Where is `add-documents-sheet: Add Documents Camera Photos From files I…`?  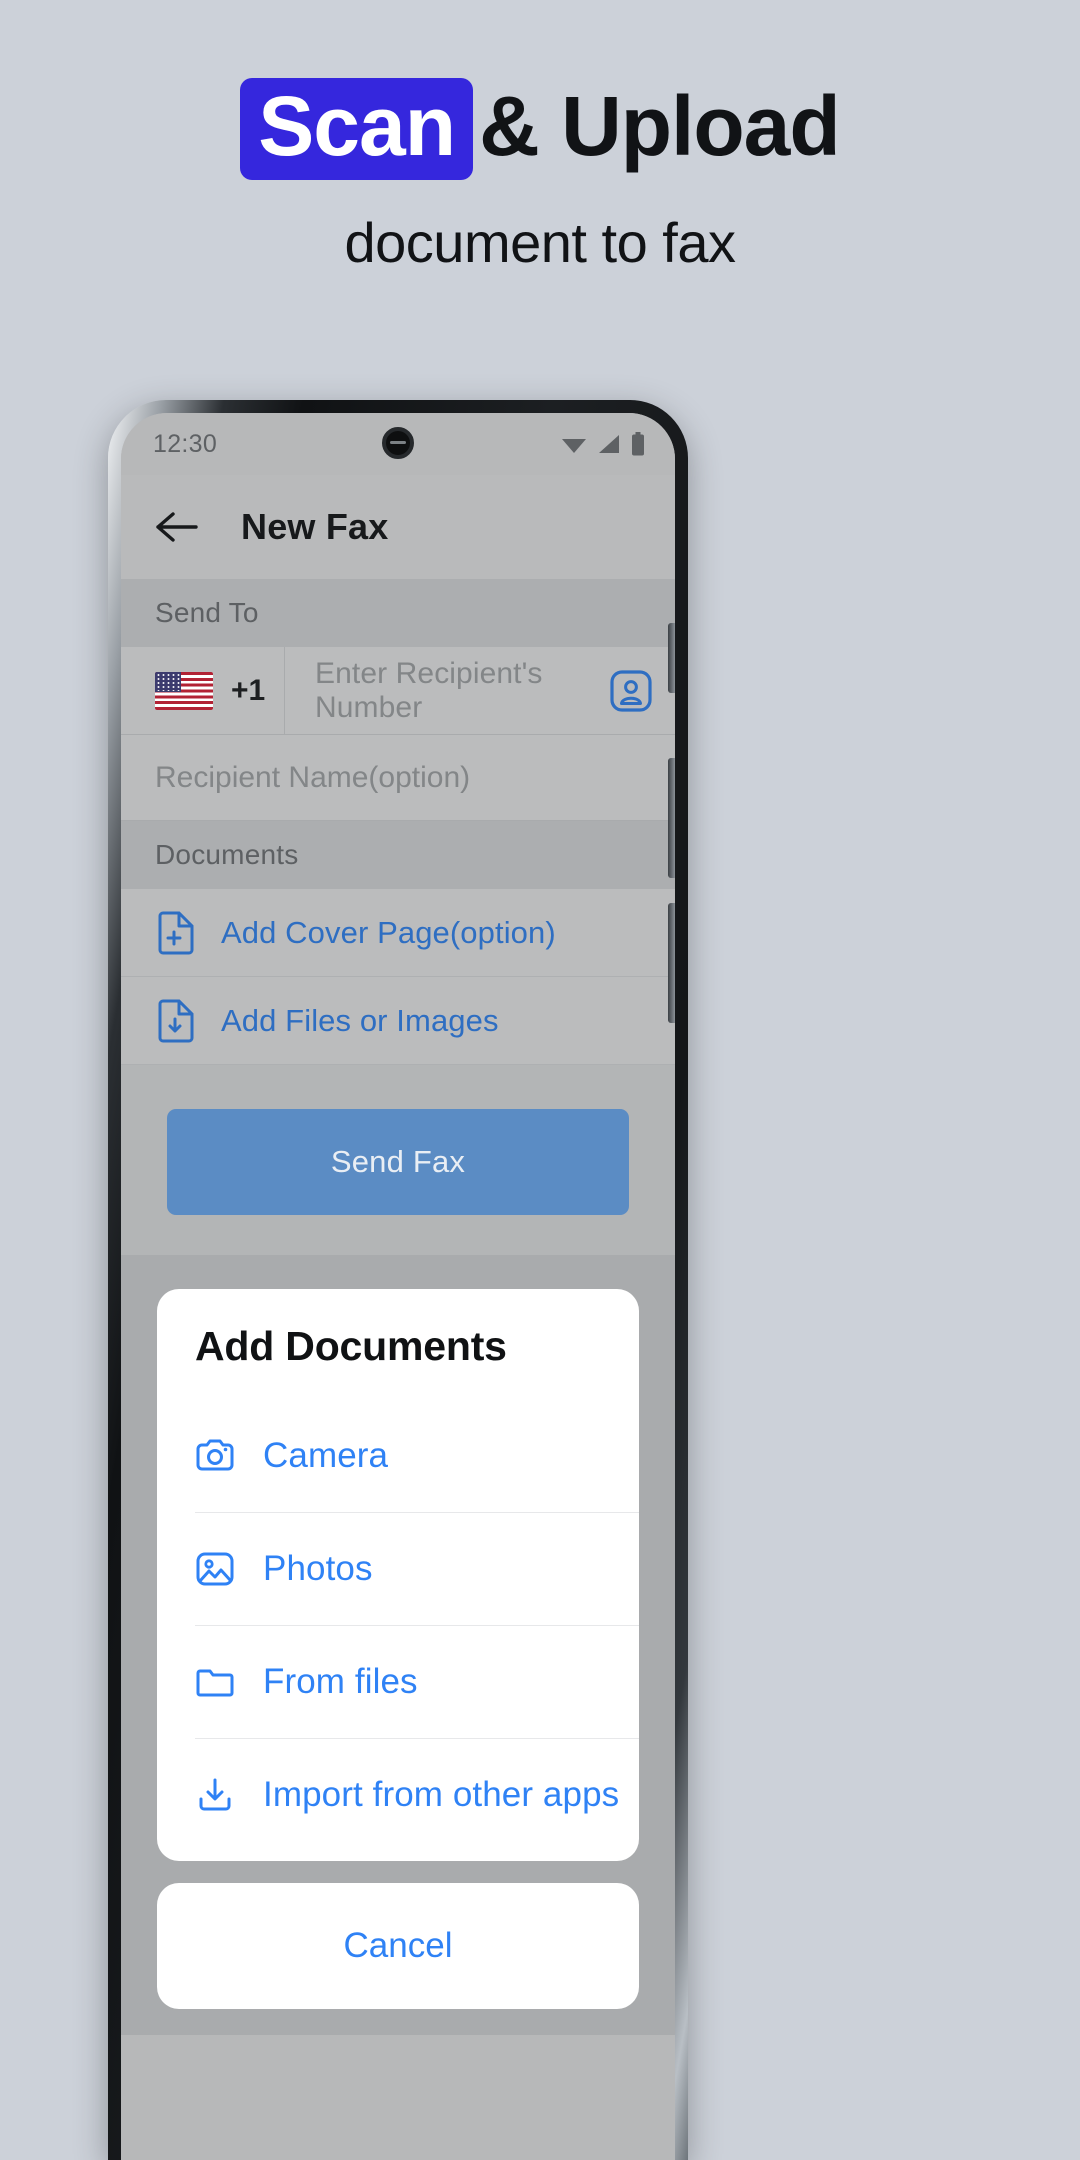 add-documents-sheet: Add Documents Camera Photos From files I… is located at coordinates (398, 1575).